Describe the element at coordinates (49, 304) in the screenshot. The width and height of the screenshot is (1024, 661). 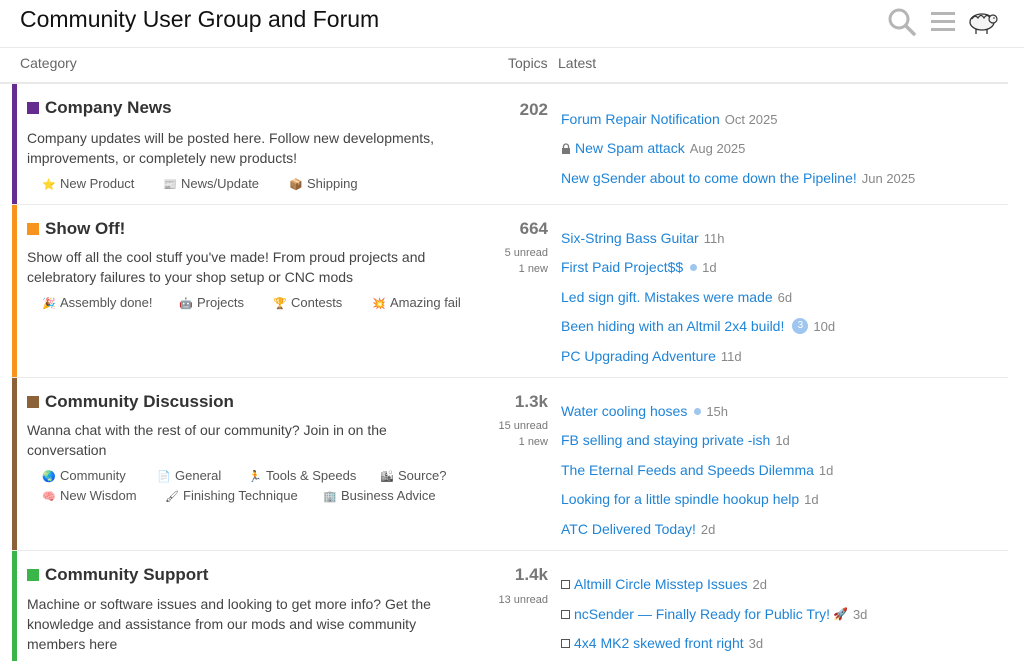
I see `party-popper-icon: 🎉` at that location.